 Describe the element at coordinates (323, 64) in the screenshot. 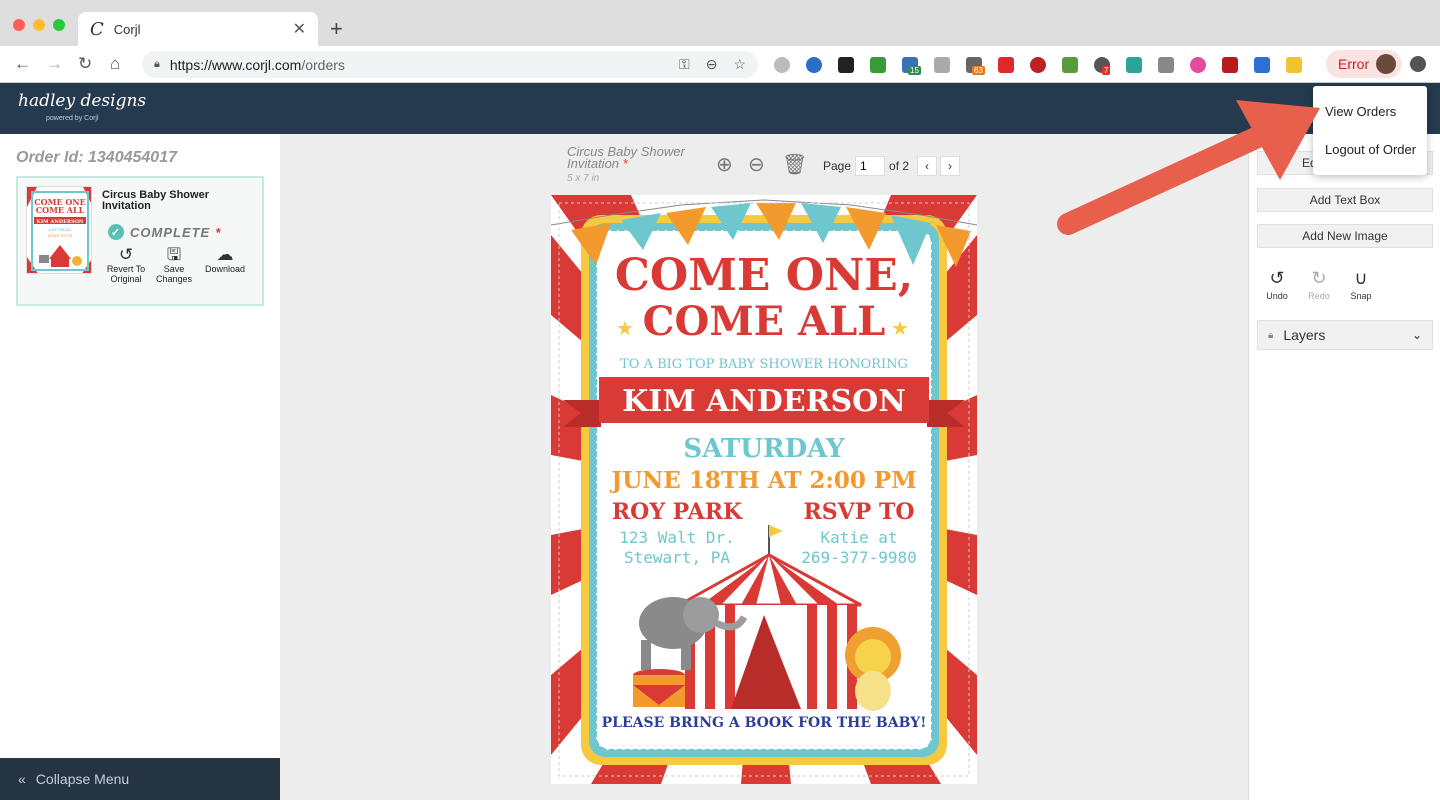

I see `url-path: /orders` at that location.